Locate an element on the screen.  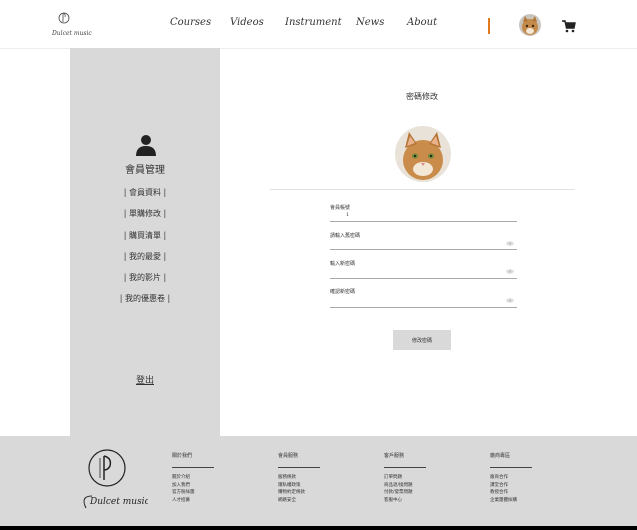
footer-link: 網路安全 is located at coordinates (318, 501).